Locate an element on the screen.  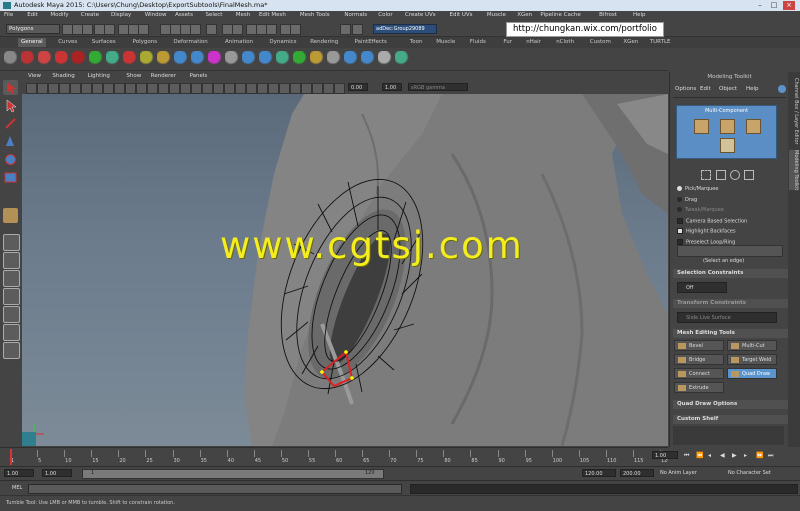
tab-general: General is located at coordinates (32, 42).